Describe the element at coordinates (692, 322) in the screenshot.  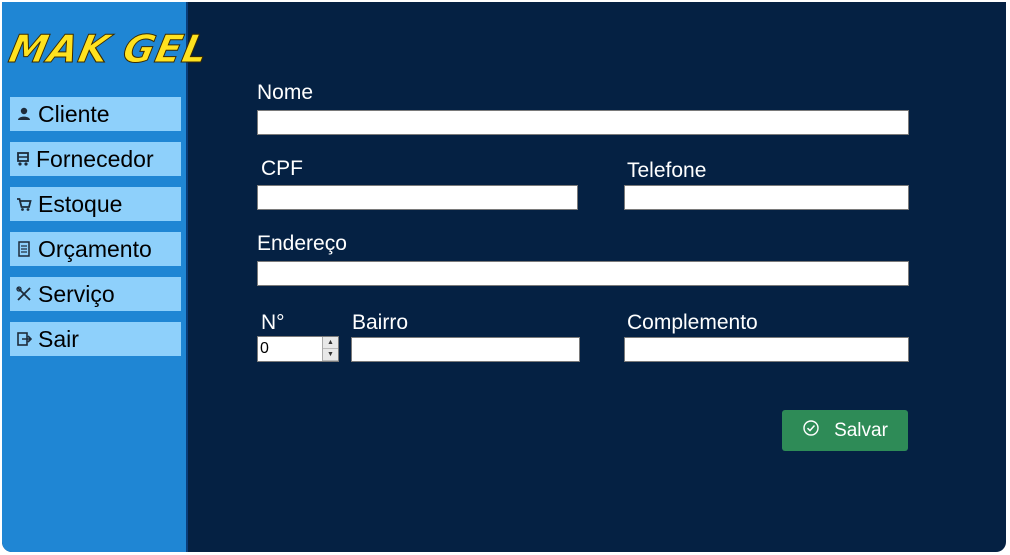
I see `complemento-label: Complemento` at that location.